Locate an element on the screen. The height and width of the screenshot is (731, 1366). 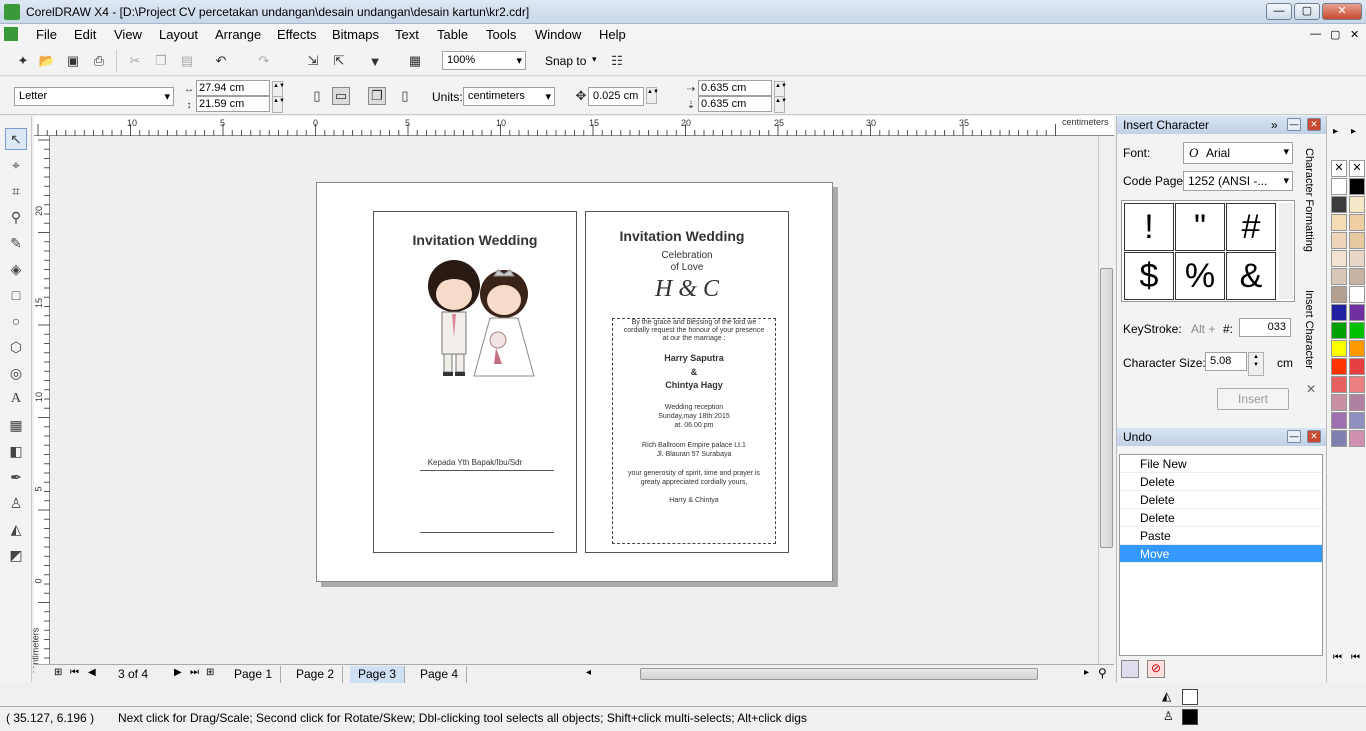
page-width-field: 27.94 cm is located at coordinates (233, 88).